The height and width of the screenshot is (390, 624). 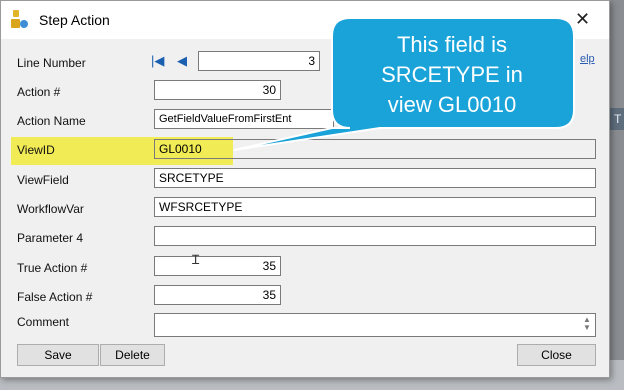 What do you see at coordinates (50, 209) in the screenshot?
I see `workflowvar-label: WorkflowVar` at bounding box center [50, 209].